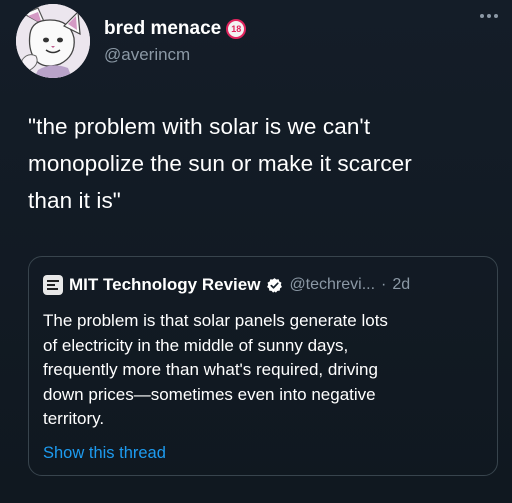 The height and width of the screenshot is (503, 512). I want to click on quoted-author-name: MIT Technology Review, so click(164, 285).